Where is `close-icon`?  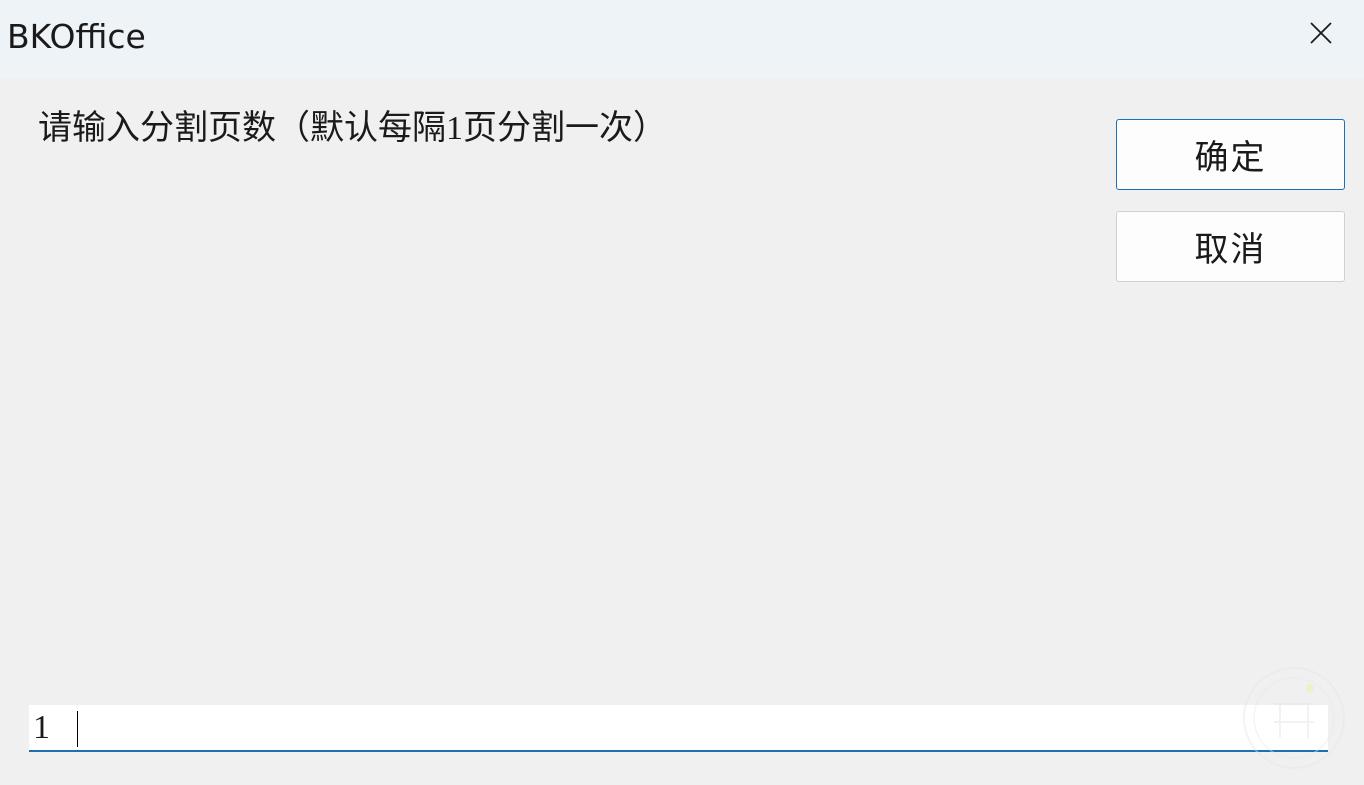 close-icon is located at coordinates (1321, 35).